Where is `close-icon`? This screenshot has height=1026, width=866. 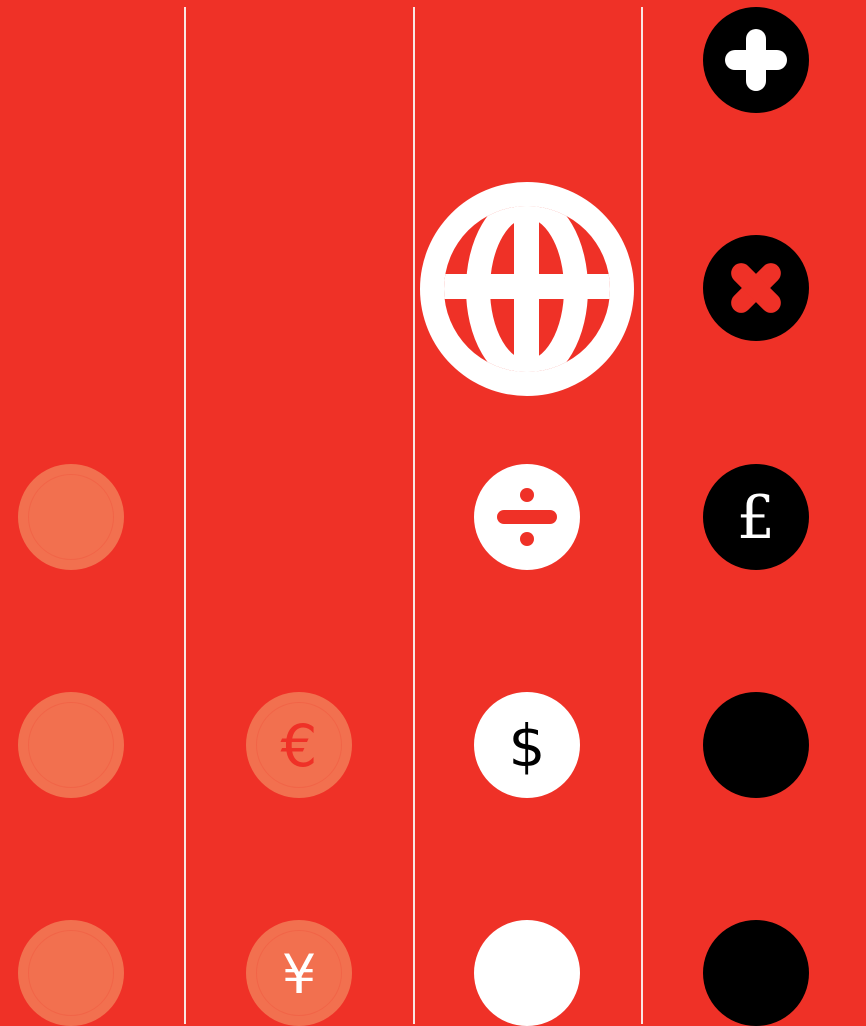 close-icon is located at coordinates (756, 288).